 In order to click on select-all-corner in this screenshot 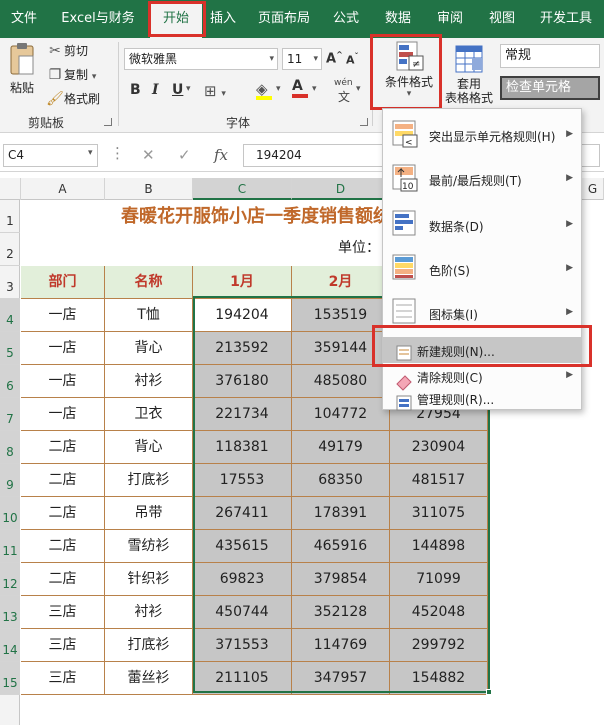, I will do `click(10, 189)`.